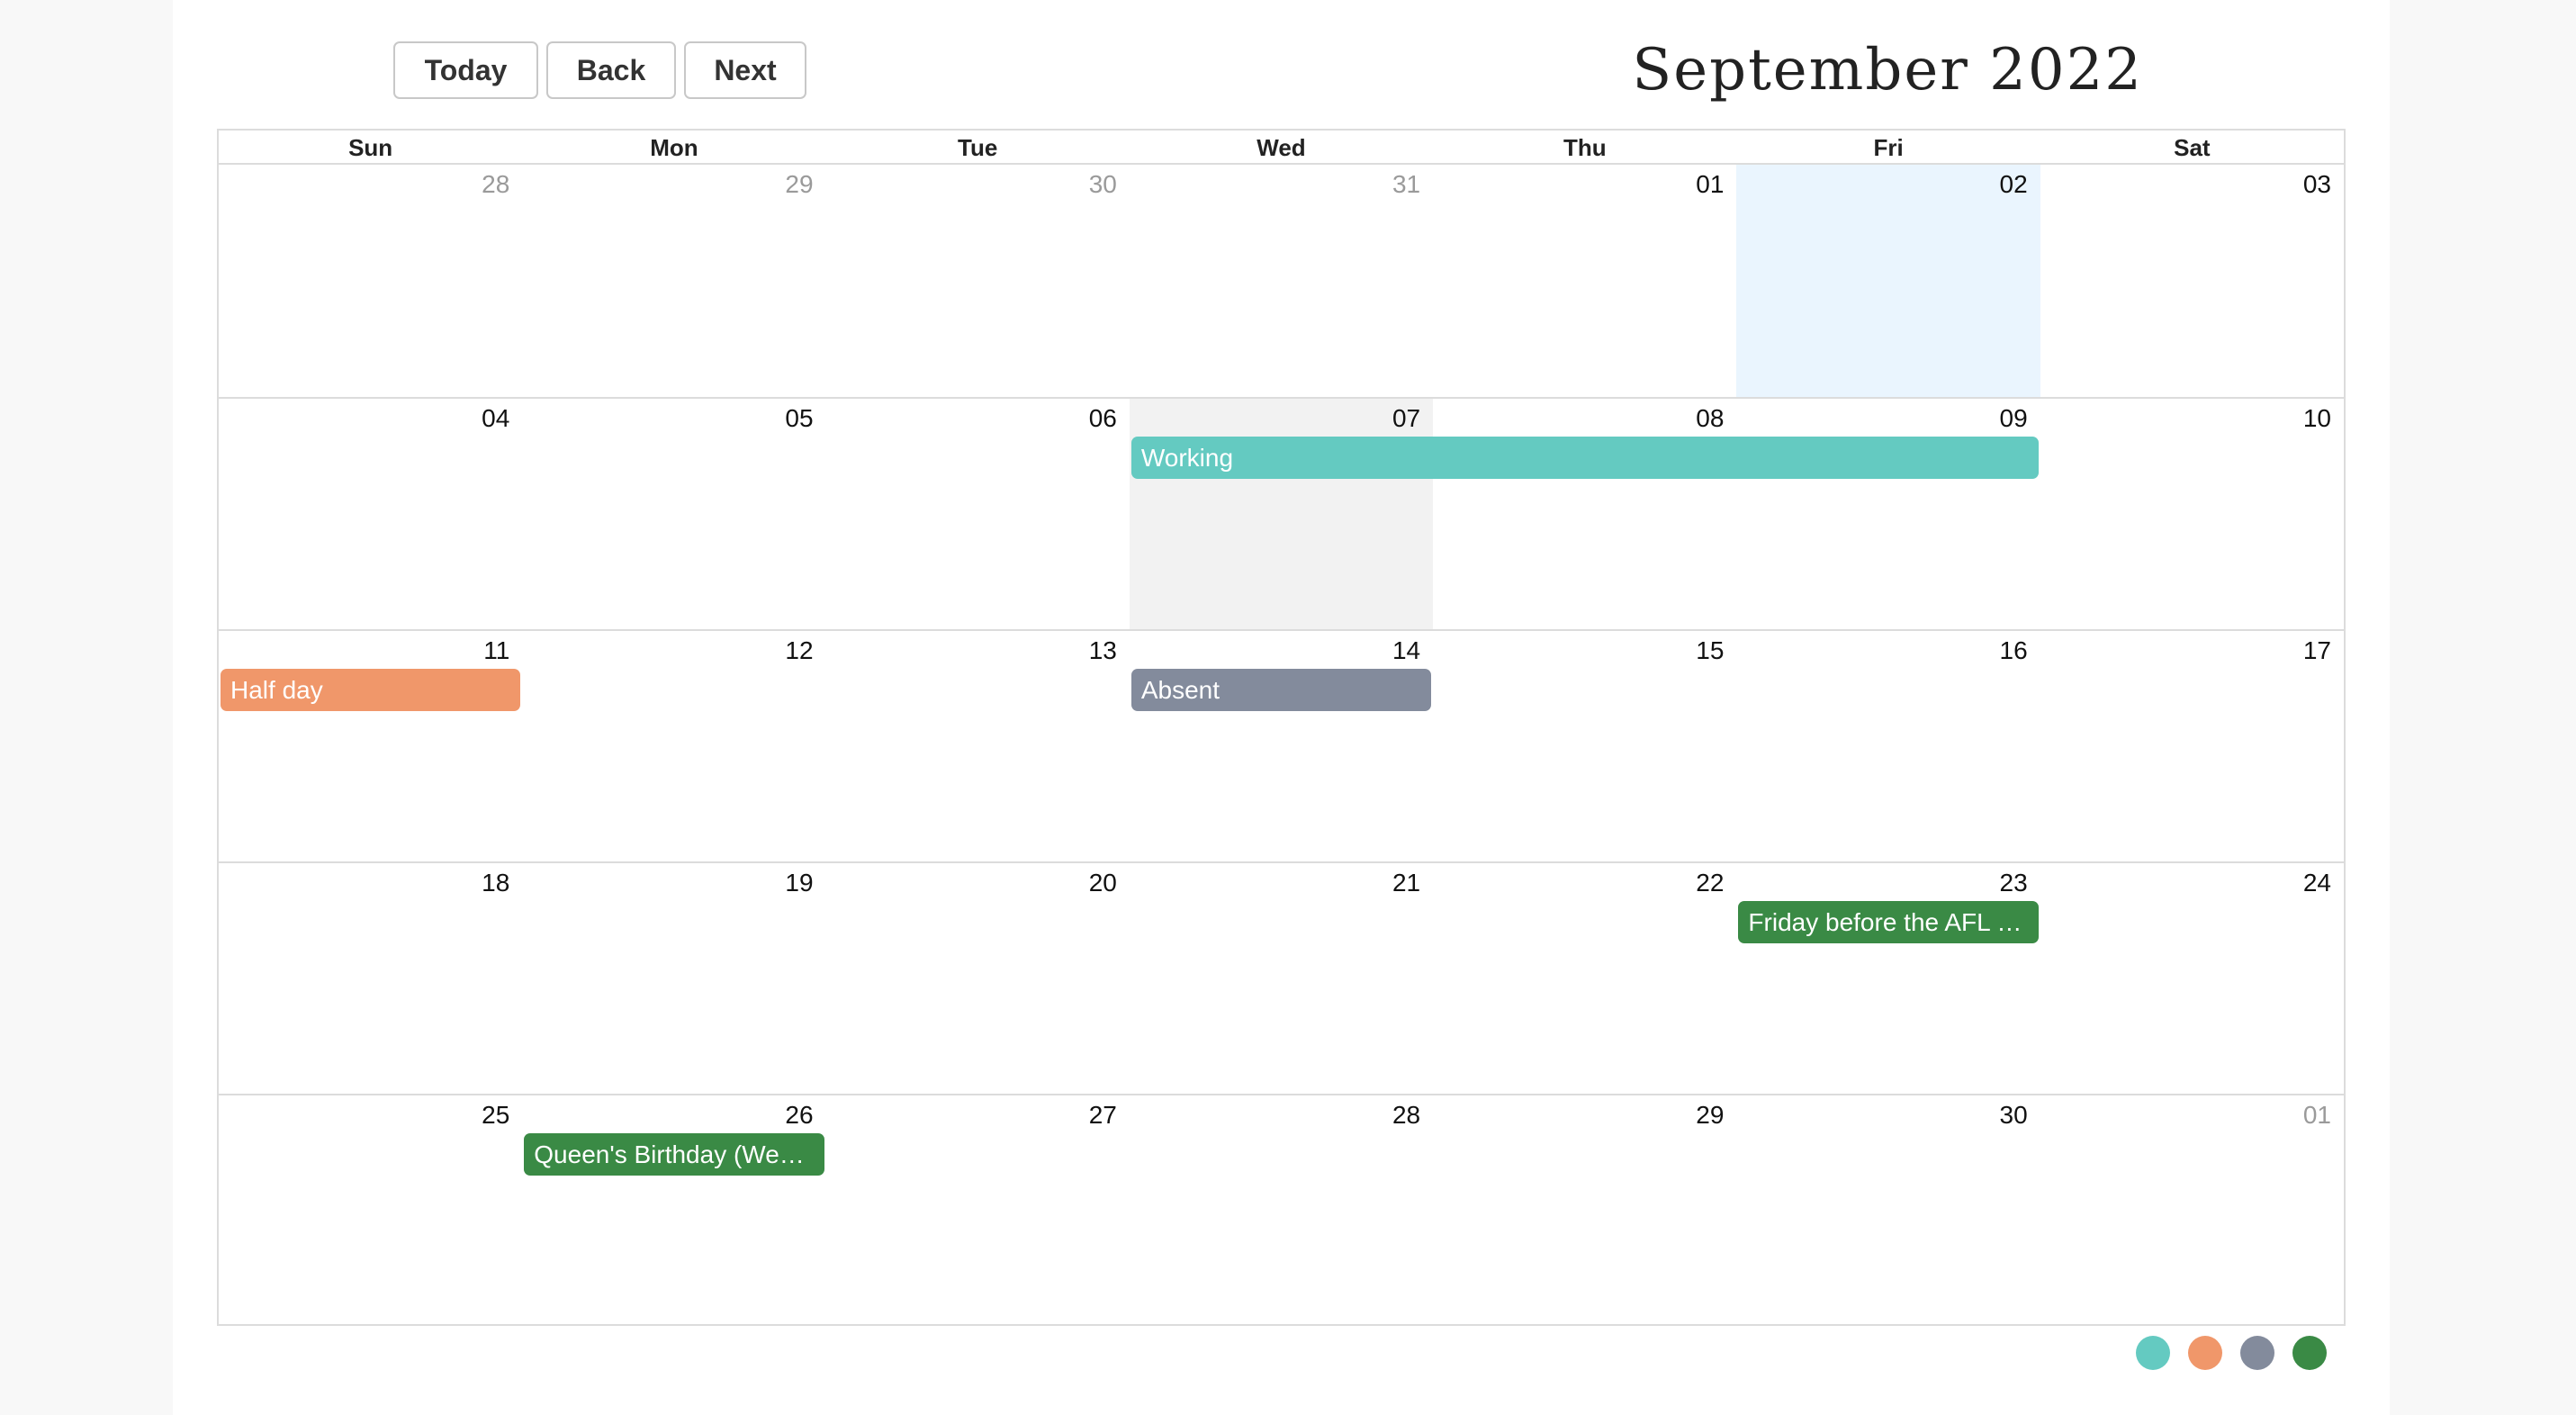 This screenshot has width=2576, height=1415. I want to click on day-cell: 31, so click(1281, 281).